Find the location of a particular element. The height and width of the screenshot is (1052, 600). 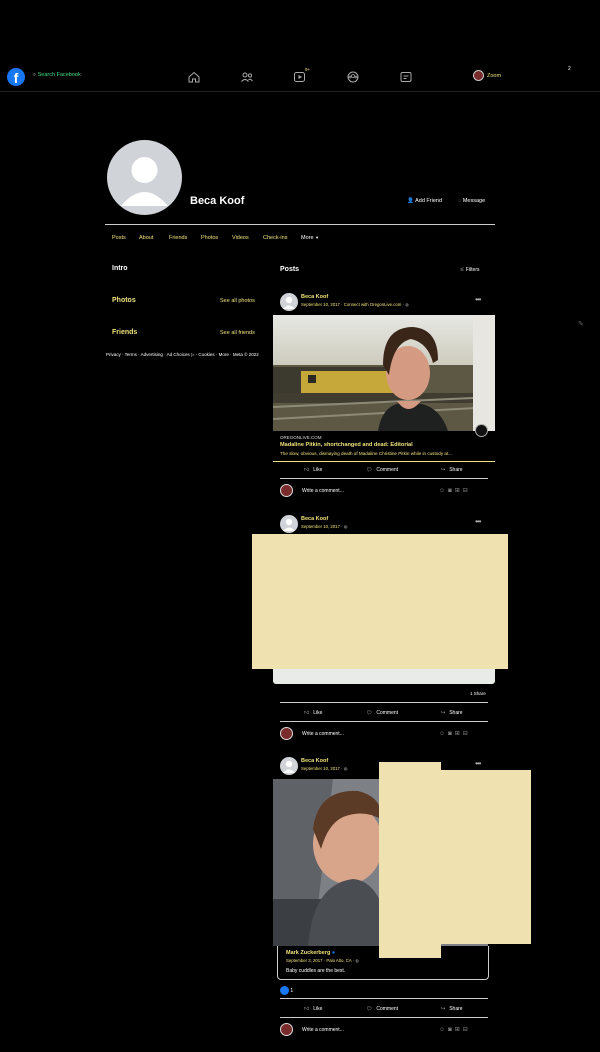

see-all-photos-link: See all photos is located at coordinates (237, 301).